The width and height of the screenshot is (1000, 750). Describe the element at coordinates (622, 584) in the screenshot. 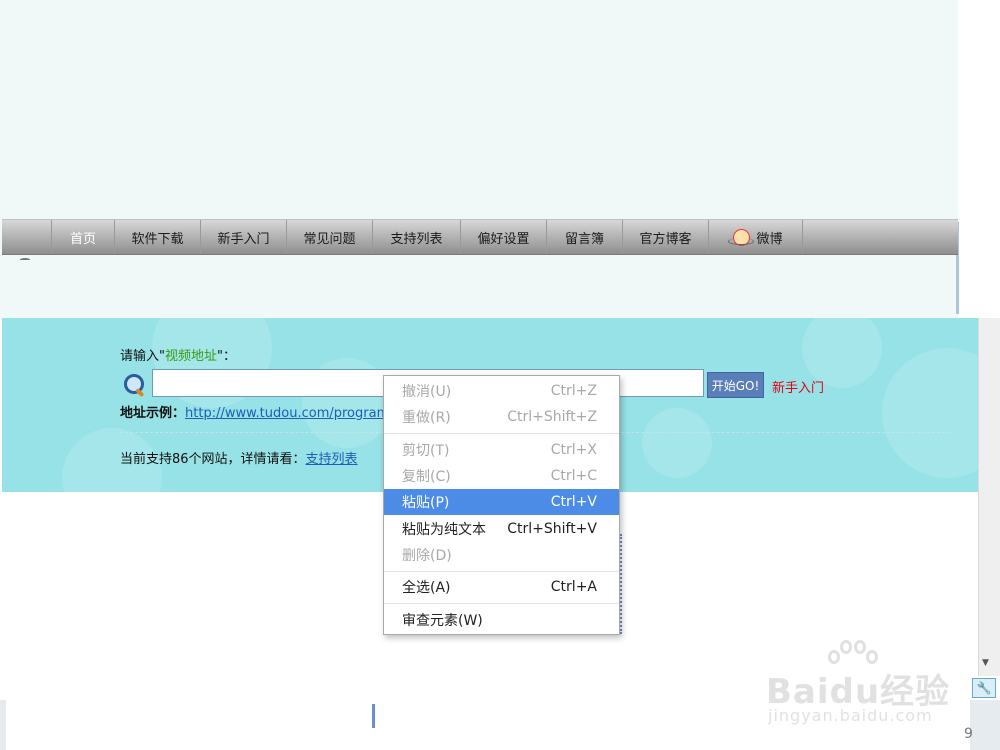

I see `background-fragment` at that location.